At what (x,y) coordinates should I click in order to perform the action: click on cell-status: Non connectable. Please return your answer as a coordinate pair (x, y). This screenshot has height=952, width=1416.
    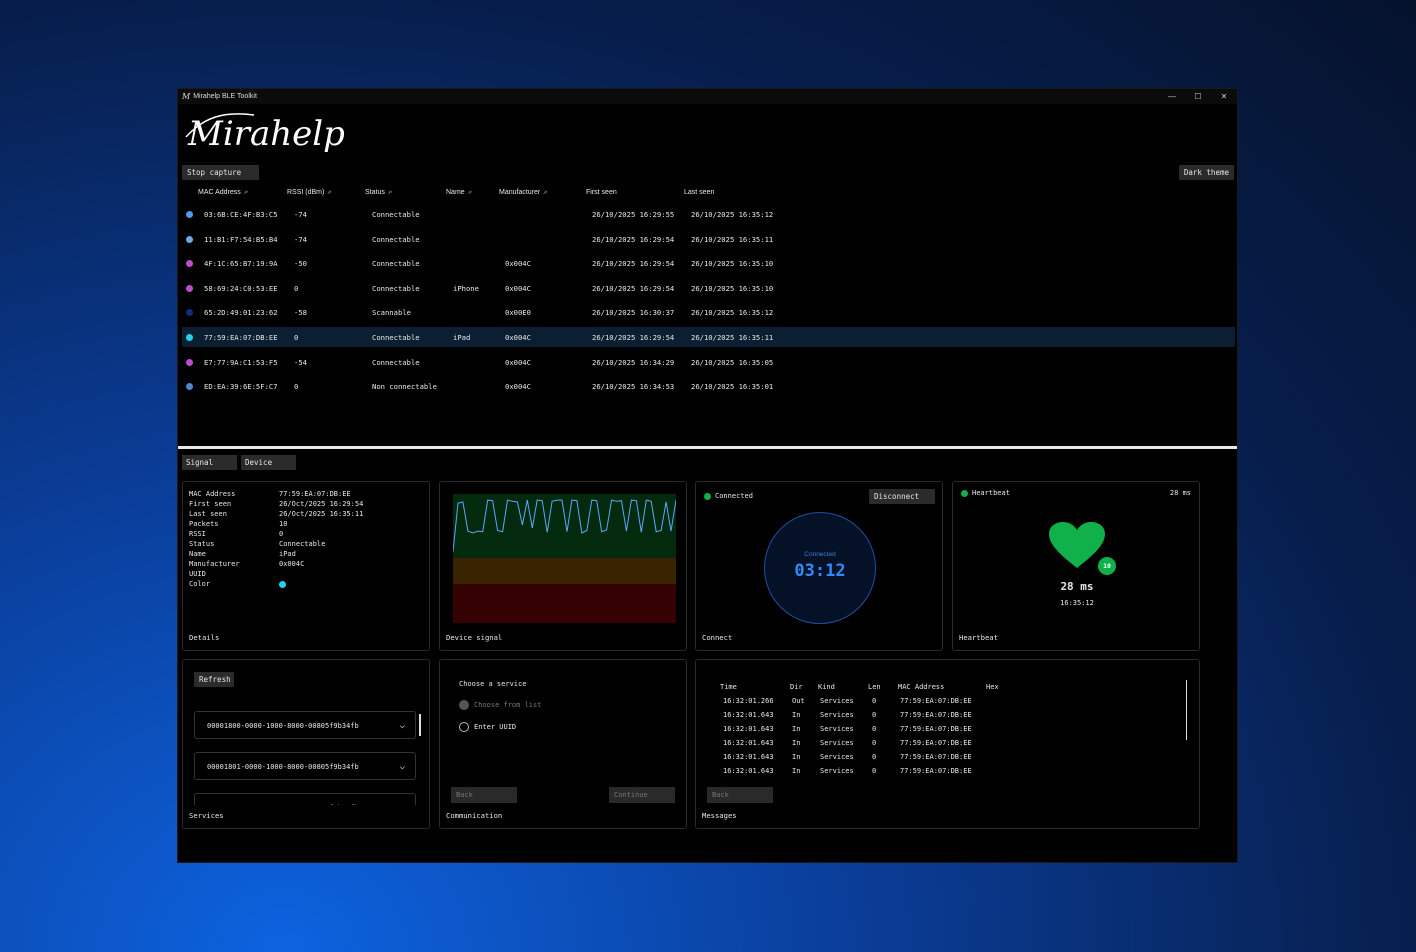
    Looking at the image, I should click on (404, 387).